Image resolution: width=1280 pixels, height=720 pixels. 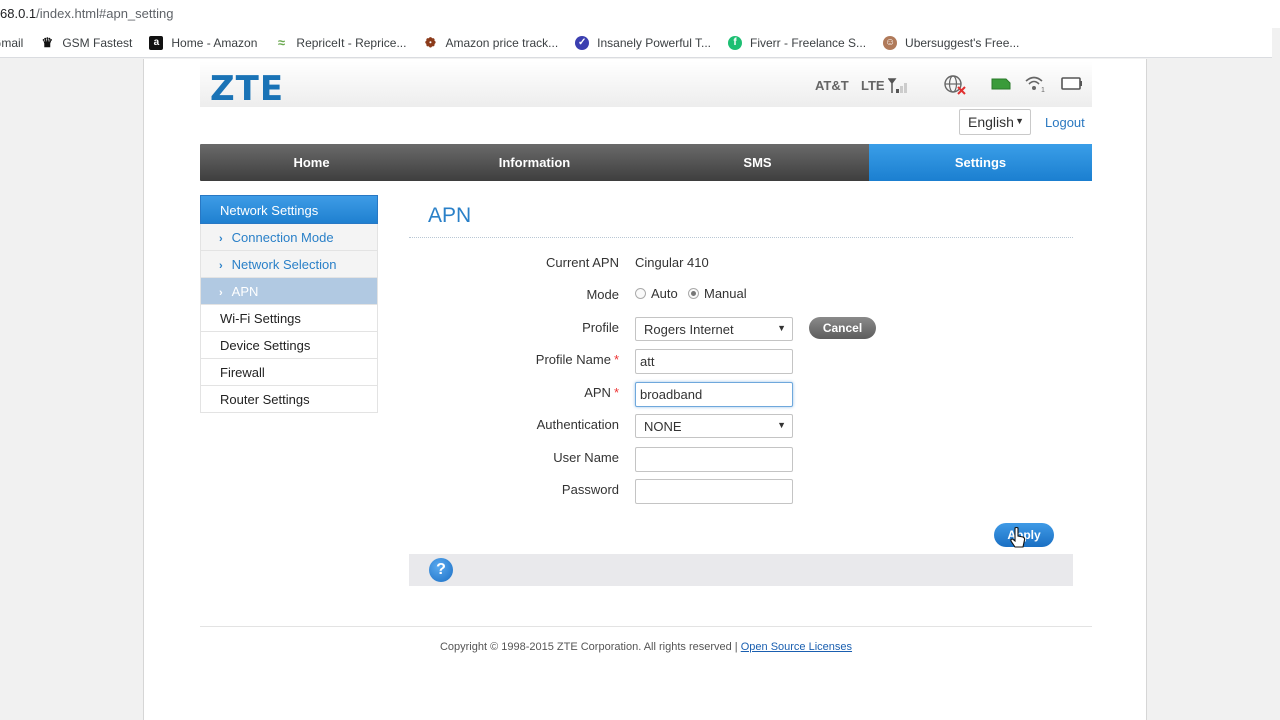 I want to click on address-bar: 68.0.1/index.html#apn_setting, so click(x=640, y=14).